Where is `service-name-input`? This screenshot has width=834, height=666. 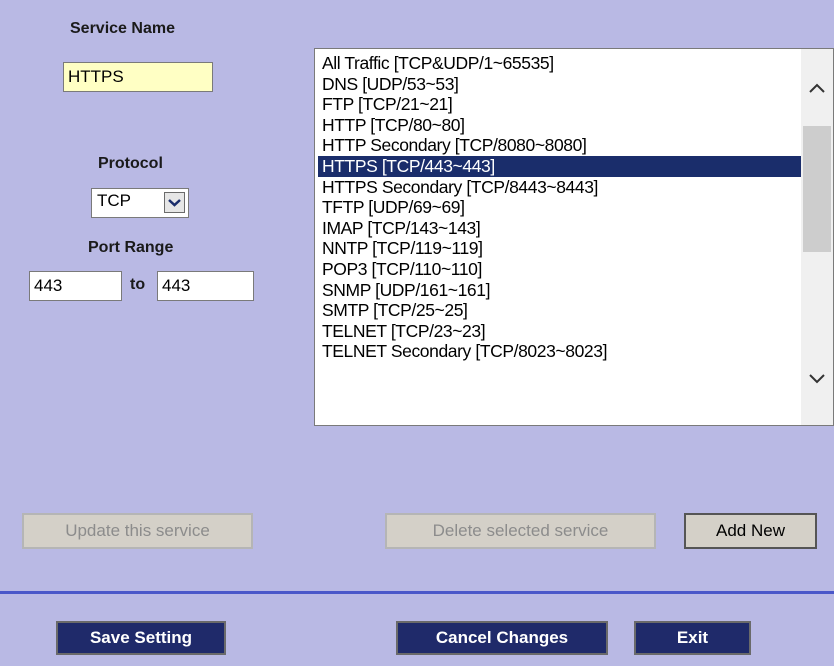
service-name-input is located at coordinates (138, 77).